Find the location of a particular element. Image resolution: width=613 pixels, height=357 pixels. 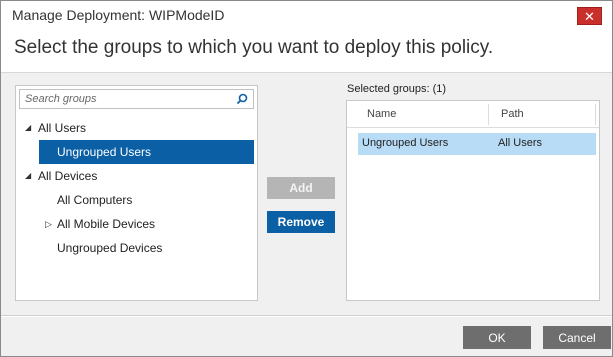

search-placeholder: Search groups is located at coordinates (61, 99).